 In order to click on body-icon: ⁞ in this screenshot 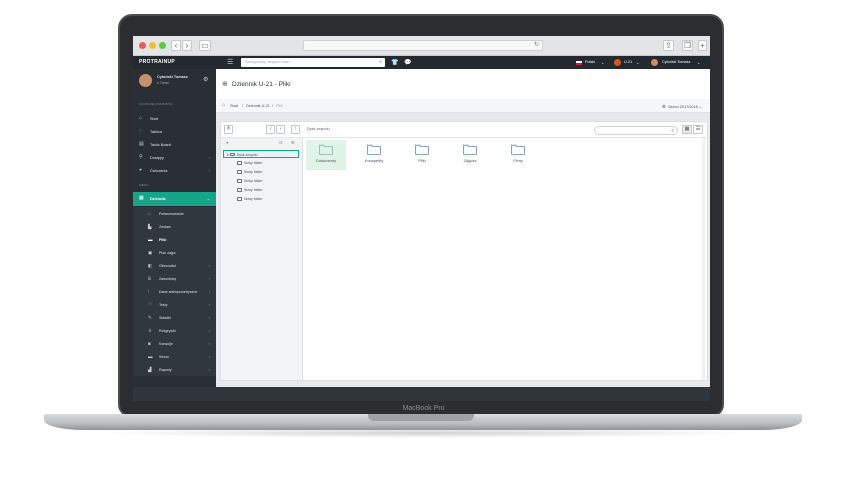, I will do `click(149, 291)`.